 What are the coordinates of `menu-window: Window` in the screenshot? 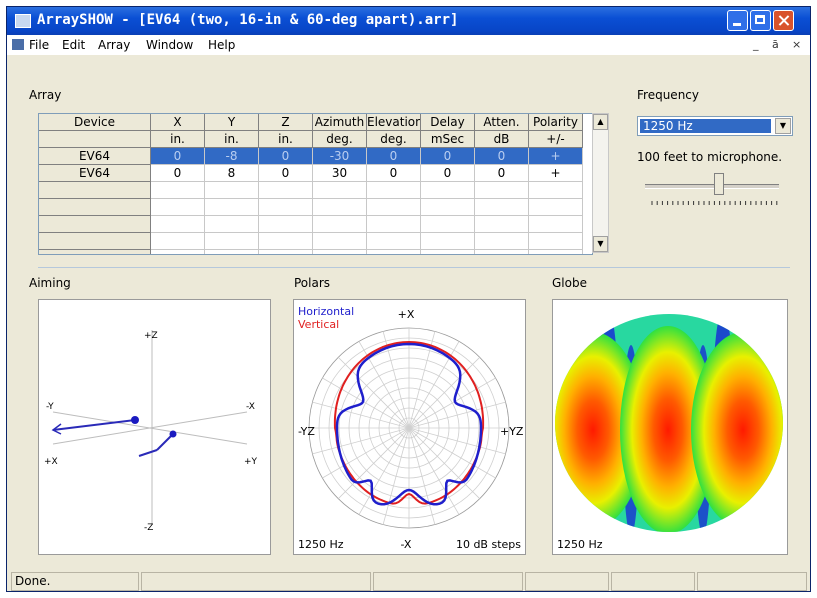 It's located at (169, 45).